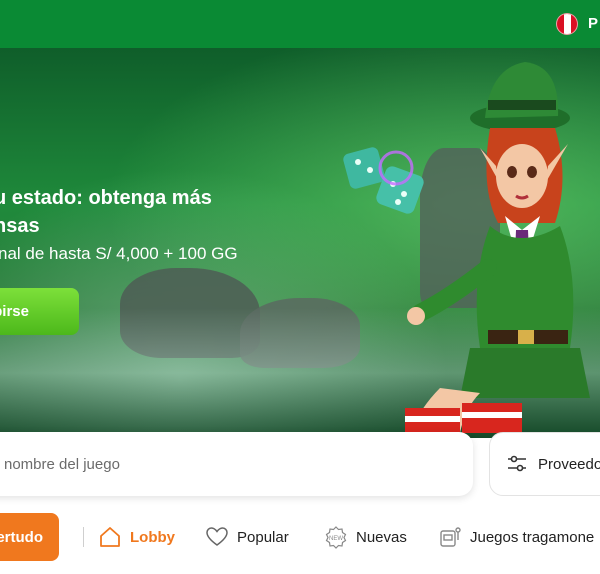 The image size is (600, 574). I want to click on tab-lobby: Lobby, so click(136, 537).